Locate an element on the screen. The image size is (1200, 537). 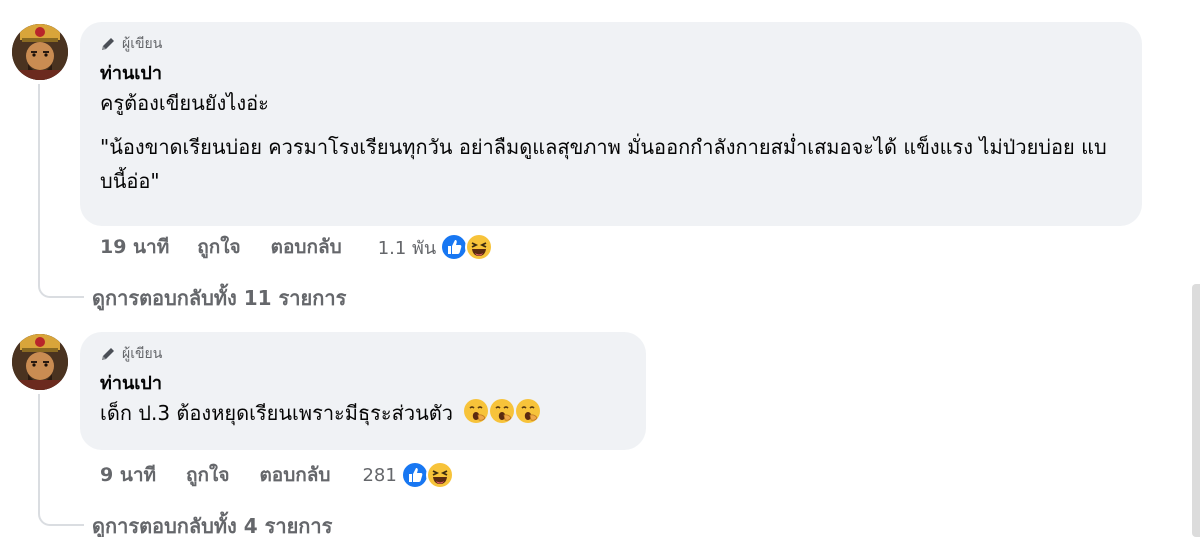
view-replies-link: ดูการตอบกลับทั้ง 11 รายการ is located at coordinates (219, 298).